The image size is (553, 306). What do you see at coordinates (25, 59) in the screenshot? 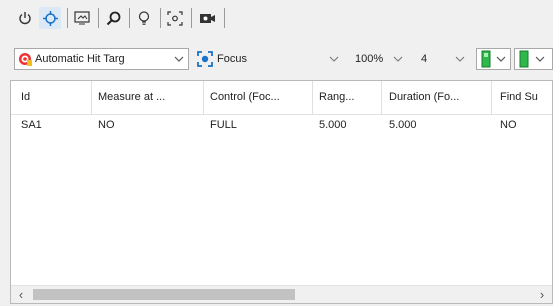
I see `hit-target-icon` at bounding box center [25, 59].